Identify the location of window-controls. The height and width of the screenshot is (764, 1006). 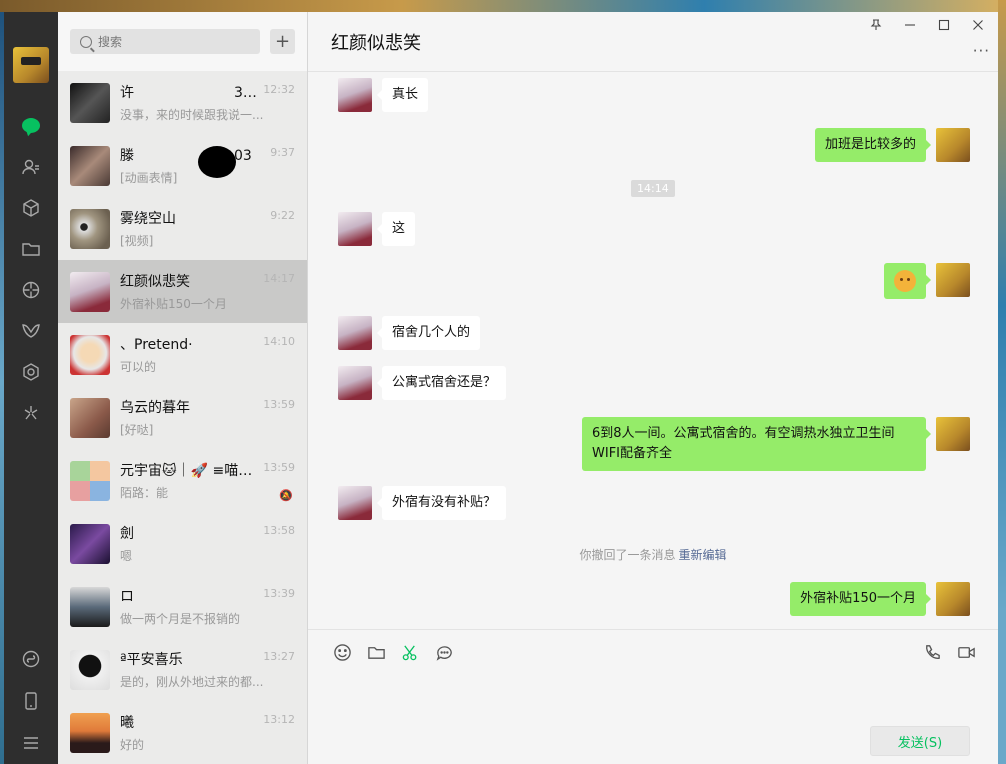
(927, 25).